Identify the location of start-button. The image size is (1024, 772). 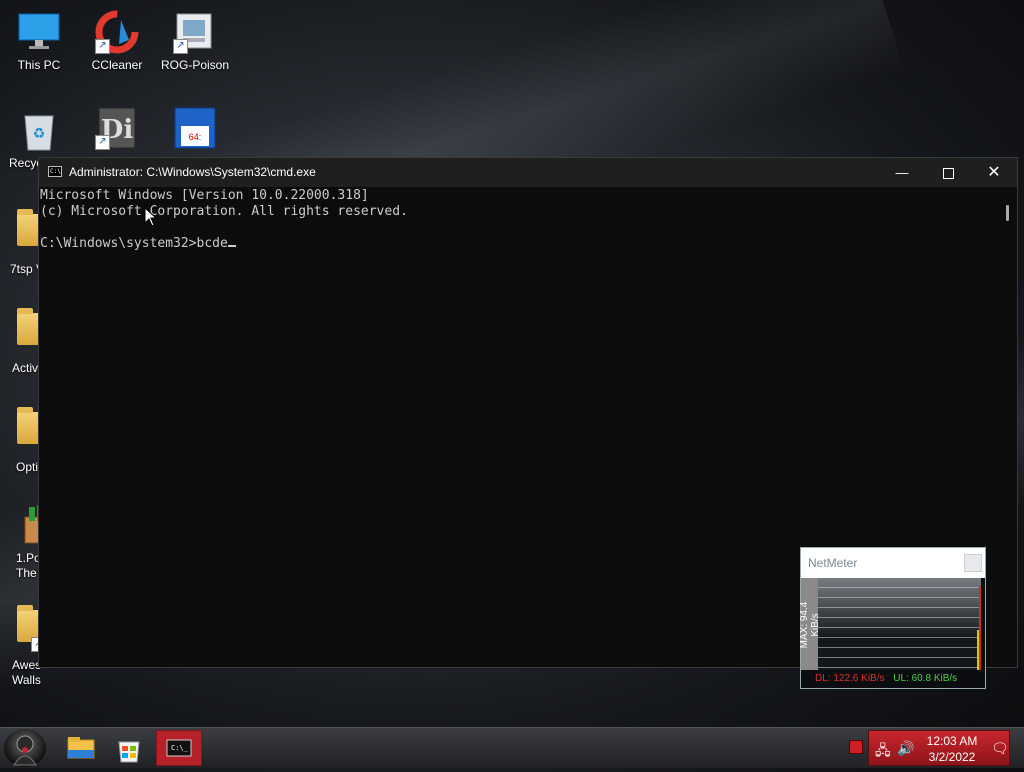
(25, 748).